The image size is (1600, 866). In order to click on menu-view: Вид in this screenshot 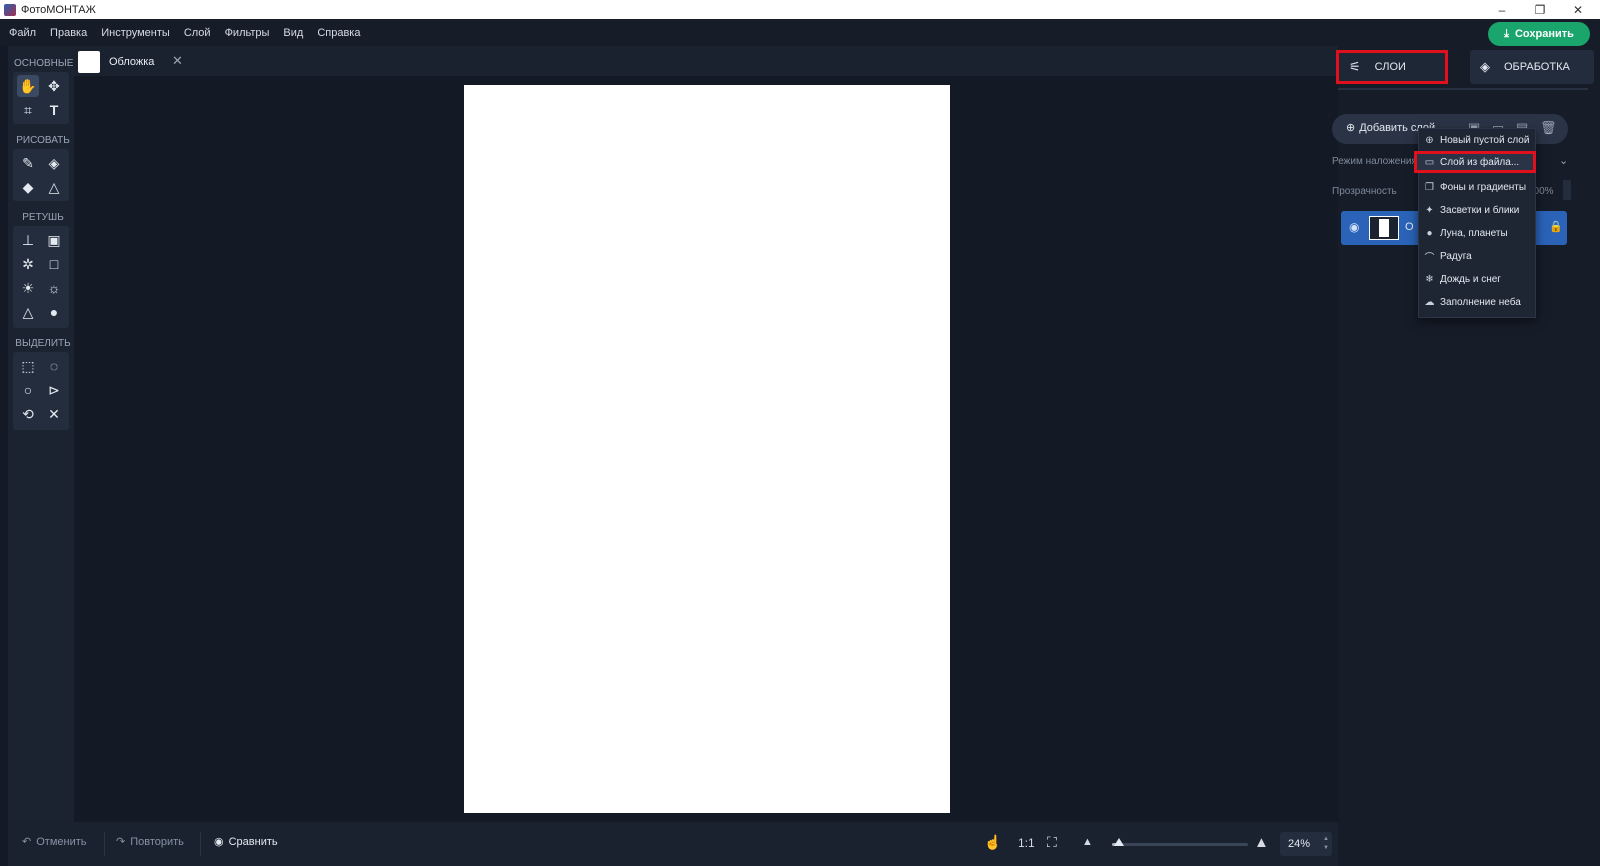, I will do `click(293, 33)`.